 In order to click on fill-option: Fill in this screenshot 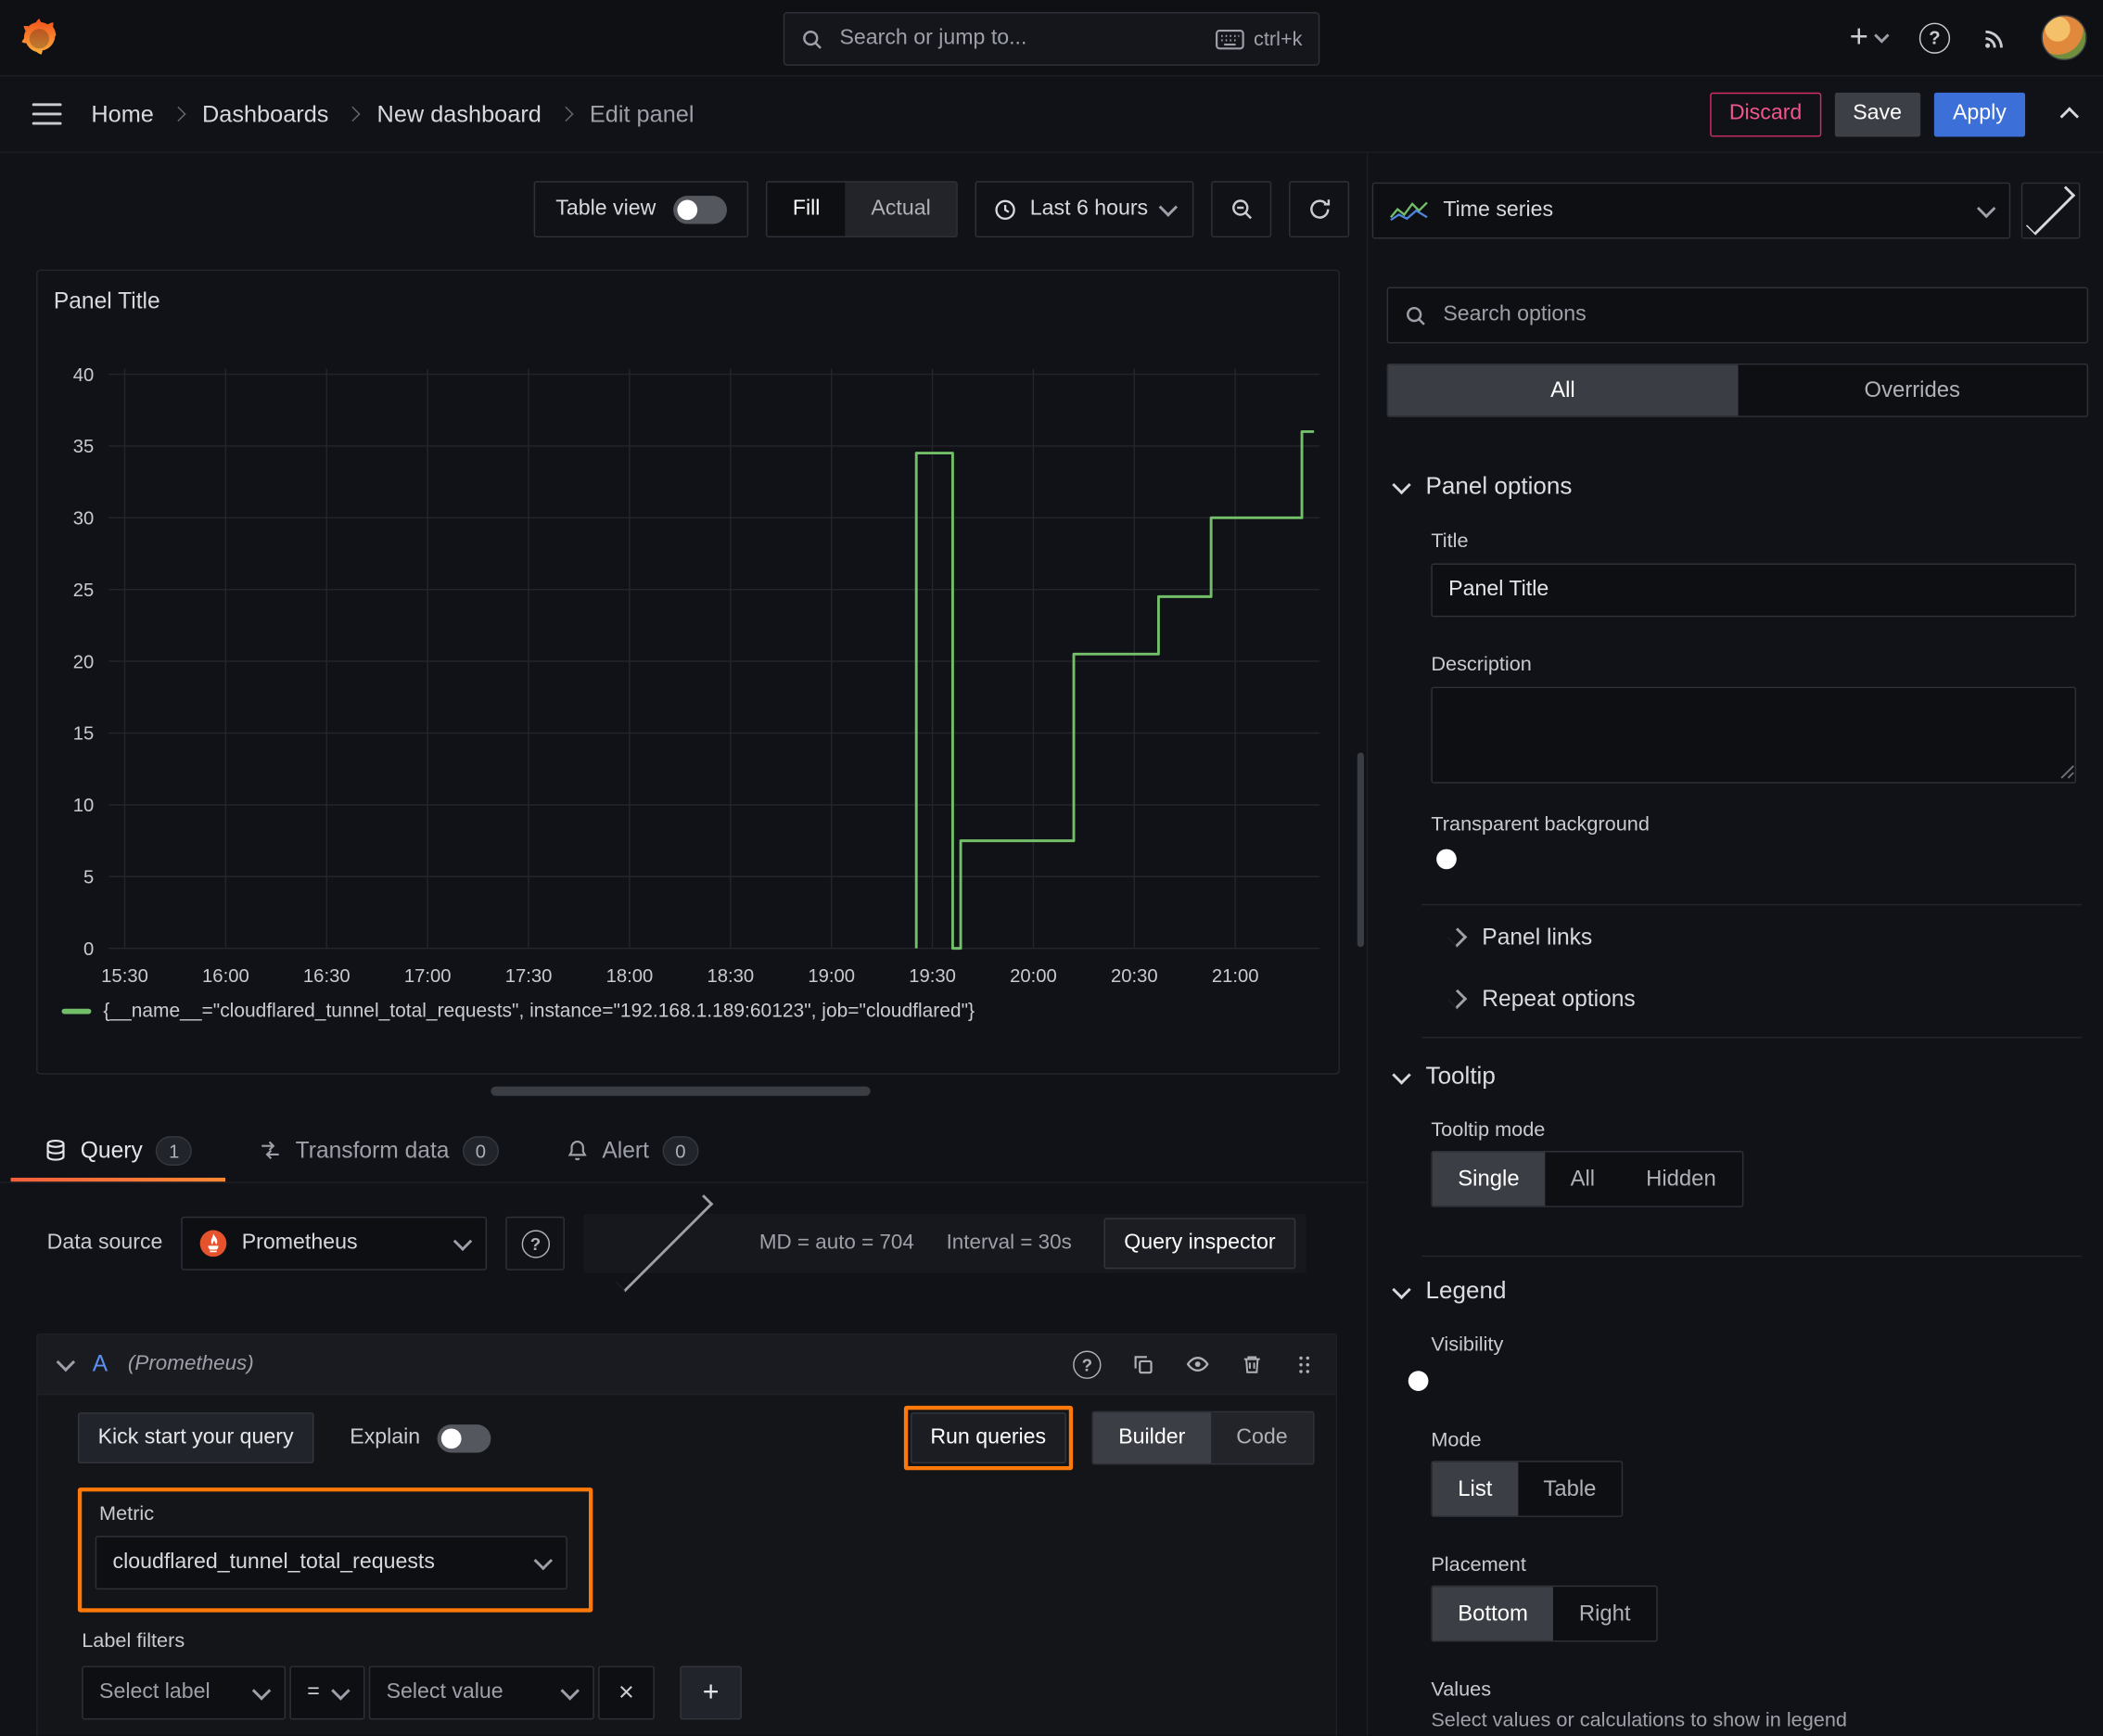, I will do `click(806, 209)`.